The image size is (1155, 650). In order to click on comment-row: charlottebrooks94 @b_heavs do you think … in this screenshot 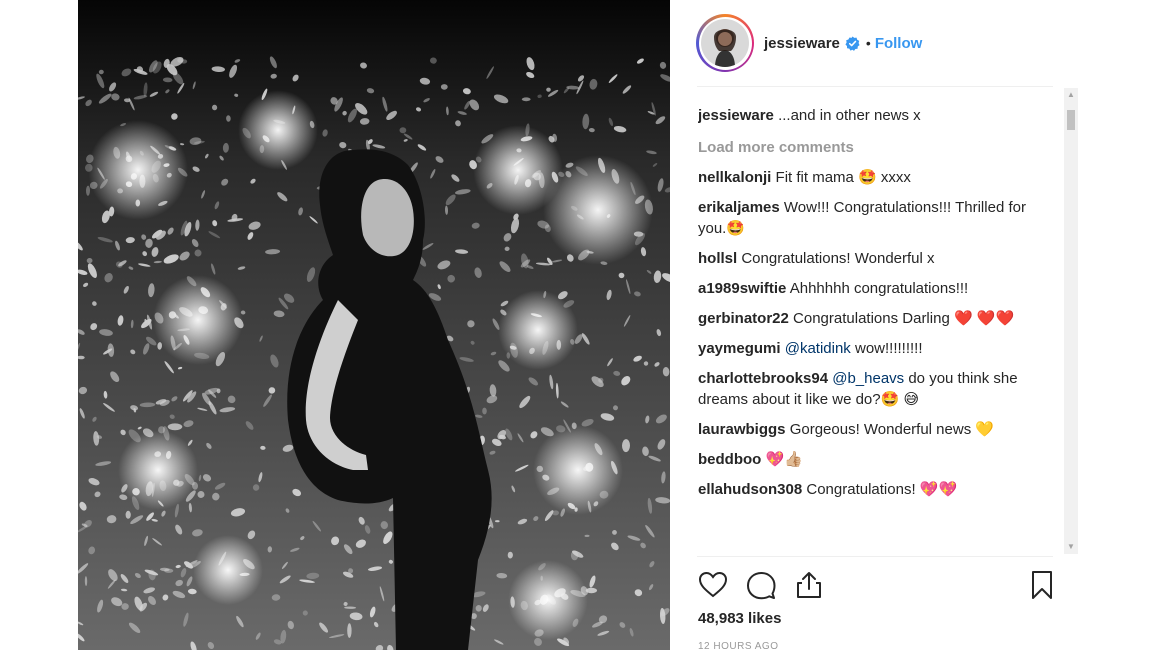, I will do `click(878, 389)`.